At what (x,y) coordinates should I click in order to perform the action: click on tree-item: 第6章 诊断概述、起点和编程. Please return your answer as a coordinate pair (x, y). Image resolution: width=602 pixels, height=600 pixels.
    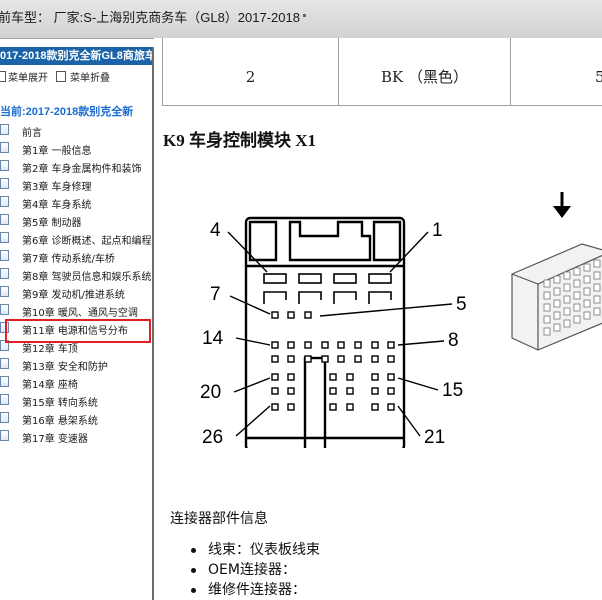
    Looking at the image, I should click on (76, 238).